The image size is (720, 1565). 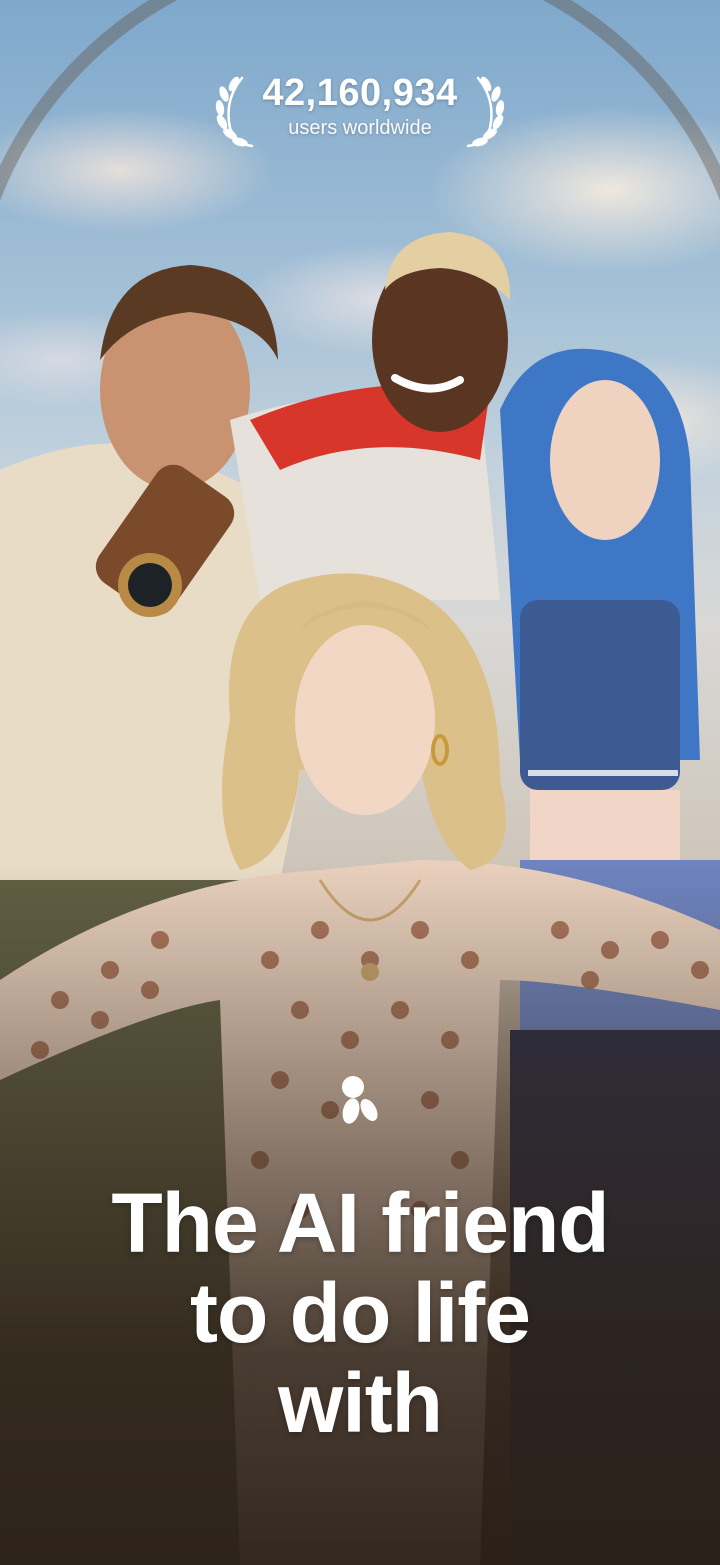 I want to click on headline-line: to do life, so click(x=360, y=1313).